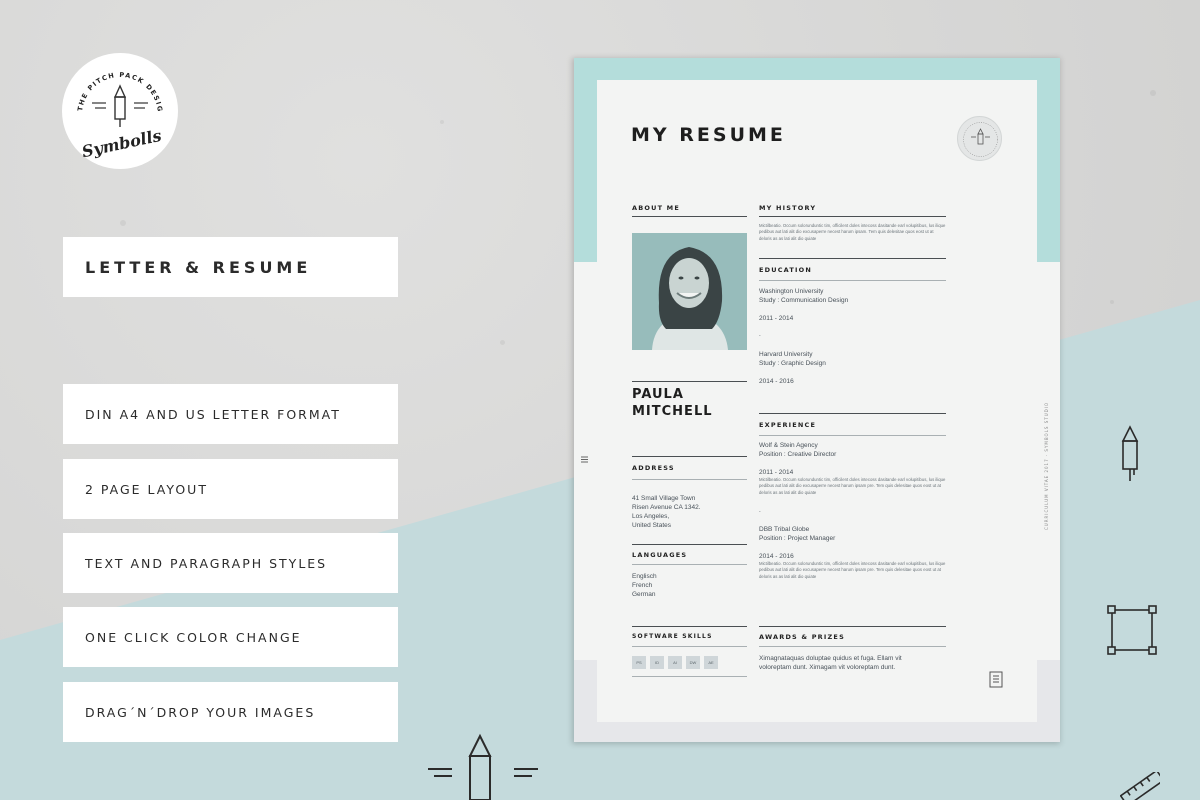 The width and height of the screenshot is (1200, 800). Describe the element at coordinates (786, 270) in the screenshot. I see `education-heading: EDUCATION` at that location.